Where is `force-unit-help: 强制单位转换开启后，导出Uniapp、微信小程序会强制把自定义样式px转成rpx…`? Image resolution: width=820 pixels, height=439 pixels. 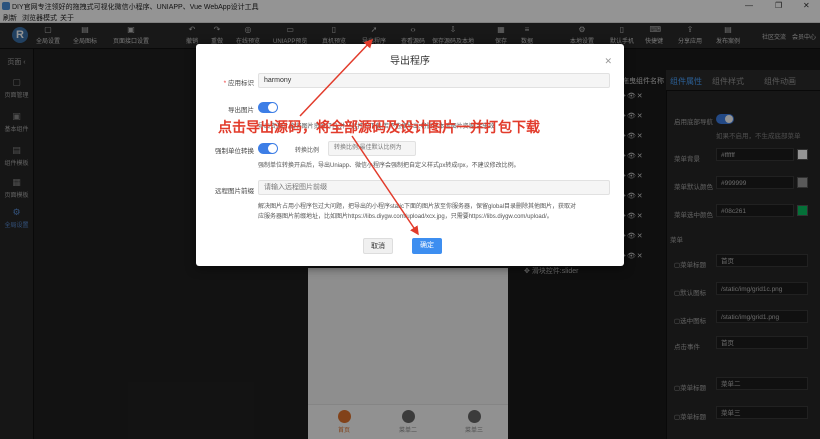
force-unit-help: 强制单位转换开启后，导出Uniapp、微信小程序会强制把自定义样式px转成rpx… is located at coordinates (389, 166).